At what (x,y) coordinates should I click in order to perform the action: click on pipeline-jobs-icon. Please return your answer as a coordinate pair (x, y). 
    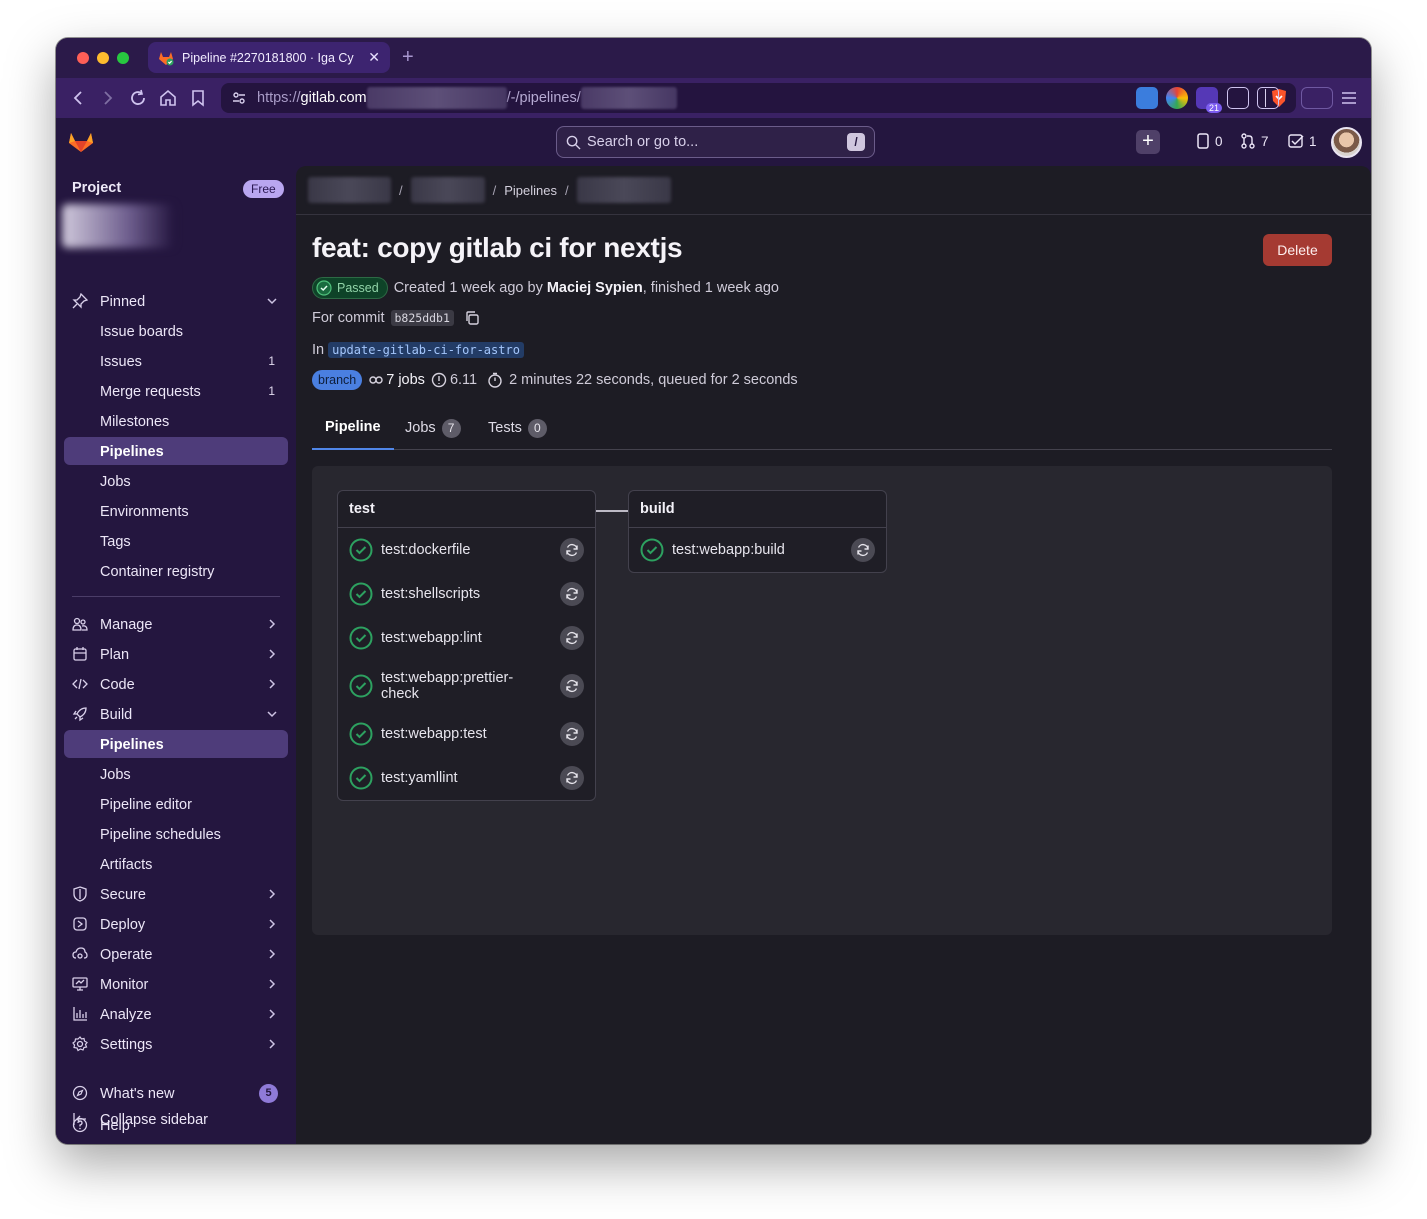
    Looking at the image, I should click on (376, 380).